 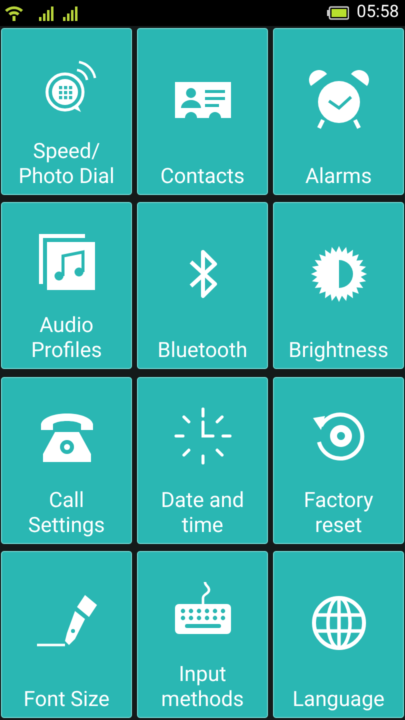 What do you see at coordinates (66, 634) in the screenshot?
I see `settings-tile: Font Size` at bounding box center [66, 634].